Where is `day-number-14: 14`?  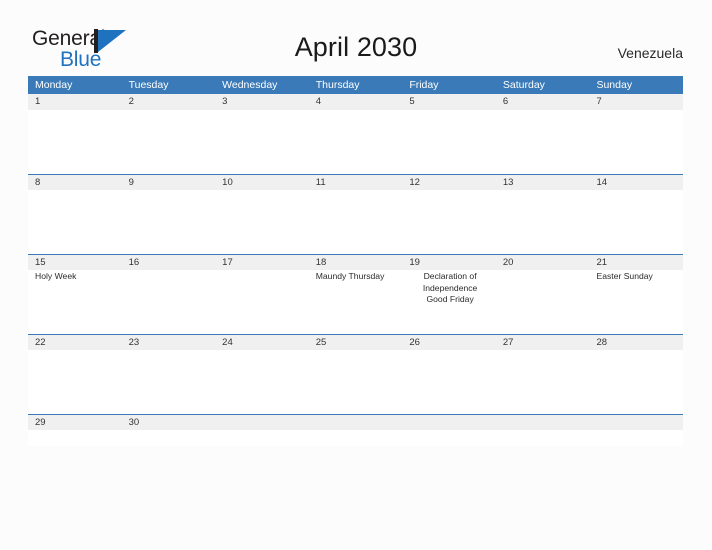
day-number-14: 14 is located at coordinates (636, 182).